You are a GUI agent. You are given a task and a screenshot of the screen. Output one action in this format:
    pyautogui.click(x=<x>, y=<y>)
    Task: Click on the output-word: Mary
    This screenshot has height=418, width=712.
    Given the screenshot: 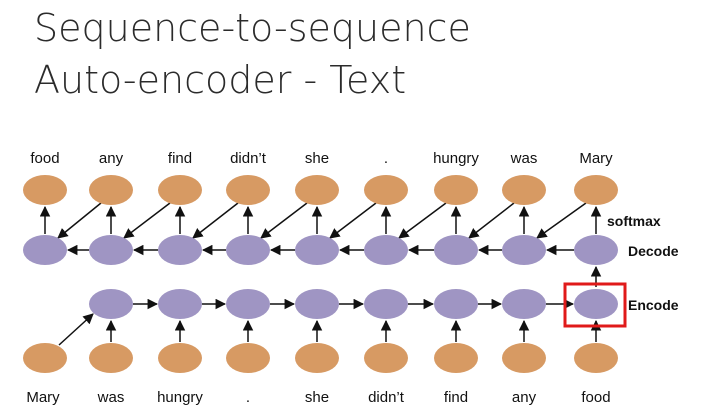 What is the action you would take?
    pyautogui.click(x=596, y=158)
    